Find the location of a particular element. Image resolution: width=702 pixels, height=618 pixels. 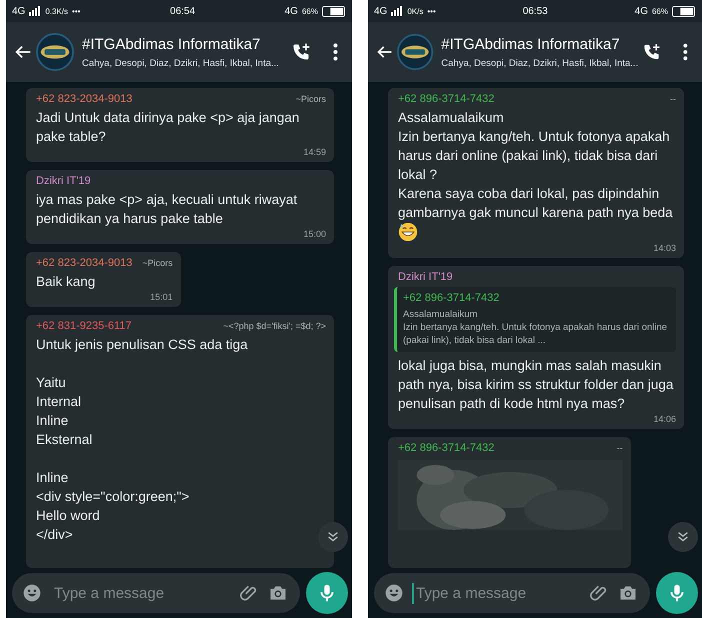

message-time: 14:59 is located at coordinates (314, 152).